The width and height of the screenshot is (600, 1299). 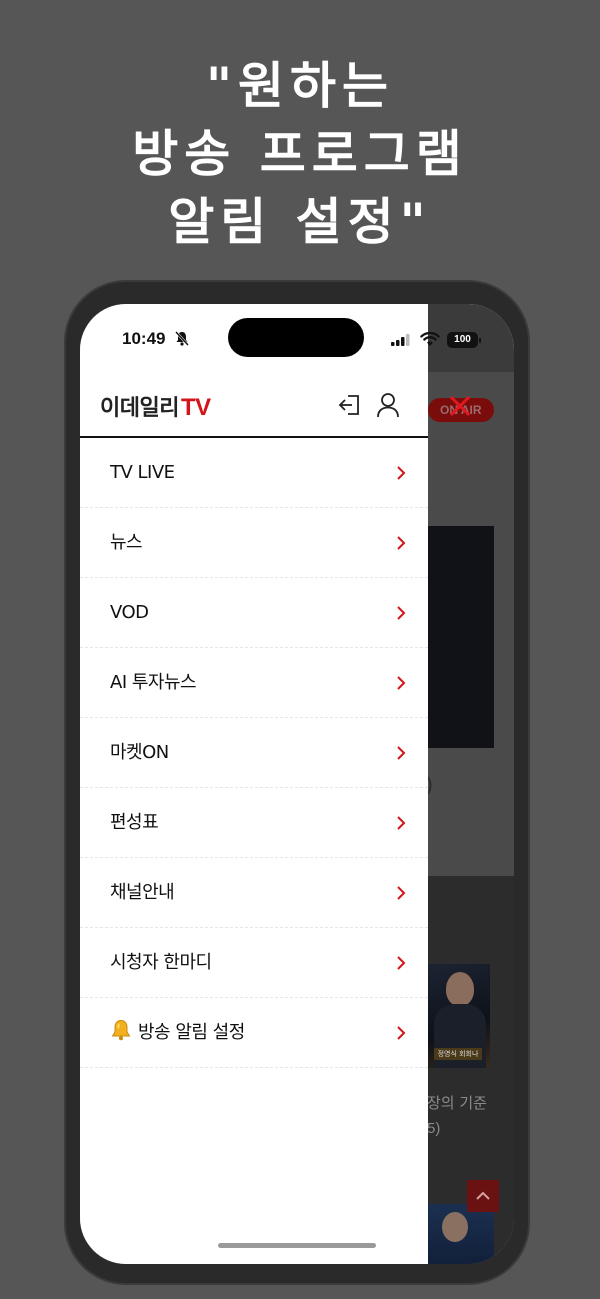 I want to click on signal-icon, so click(x=400, y=340).